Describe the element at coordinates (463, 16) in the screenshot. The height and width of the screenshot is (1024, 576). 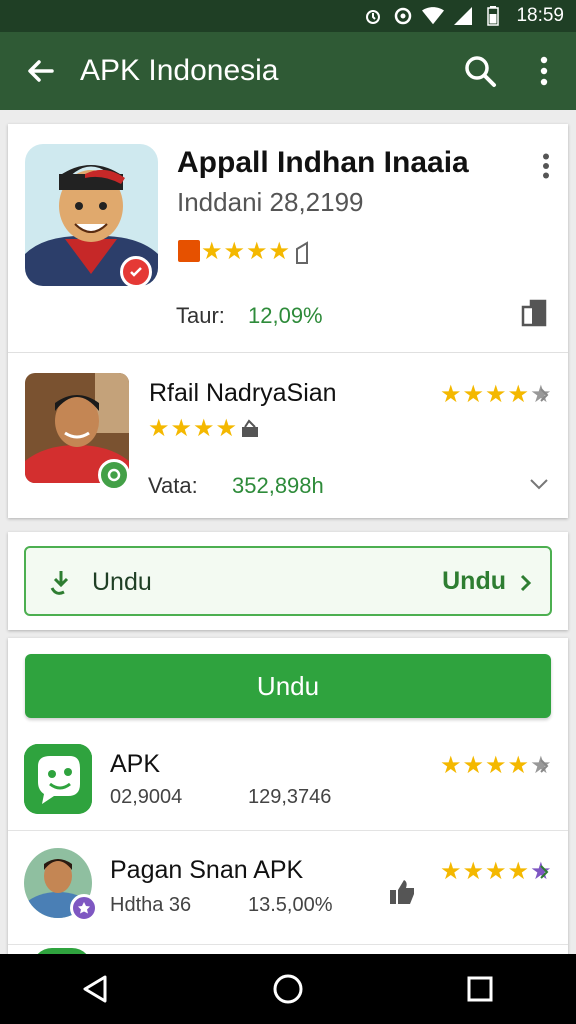
I see `signal-icon` at that location.